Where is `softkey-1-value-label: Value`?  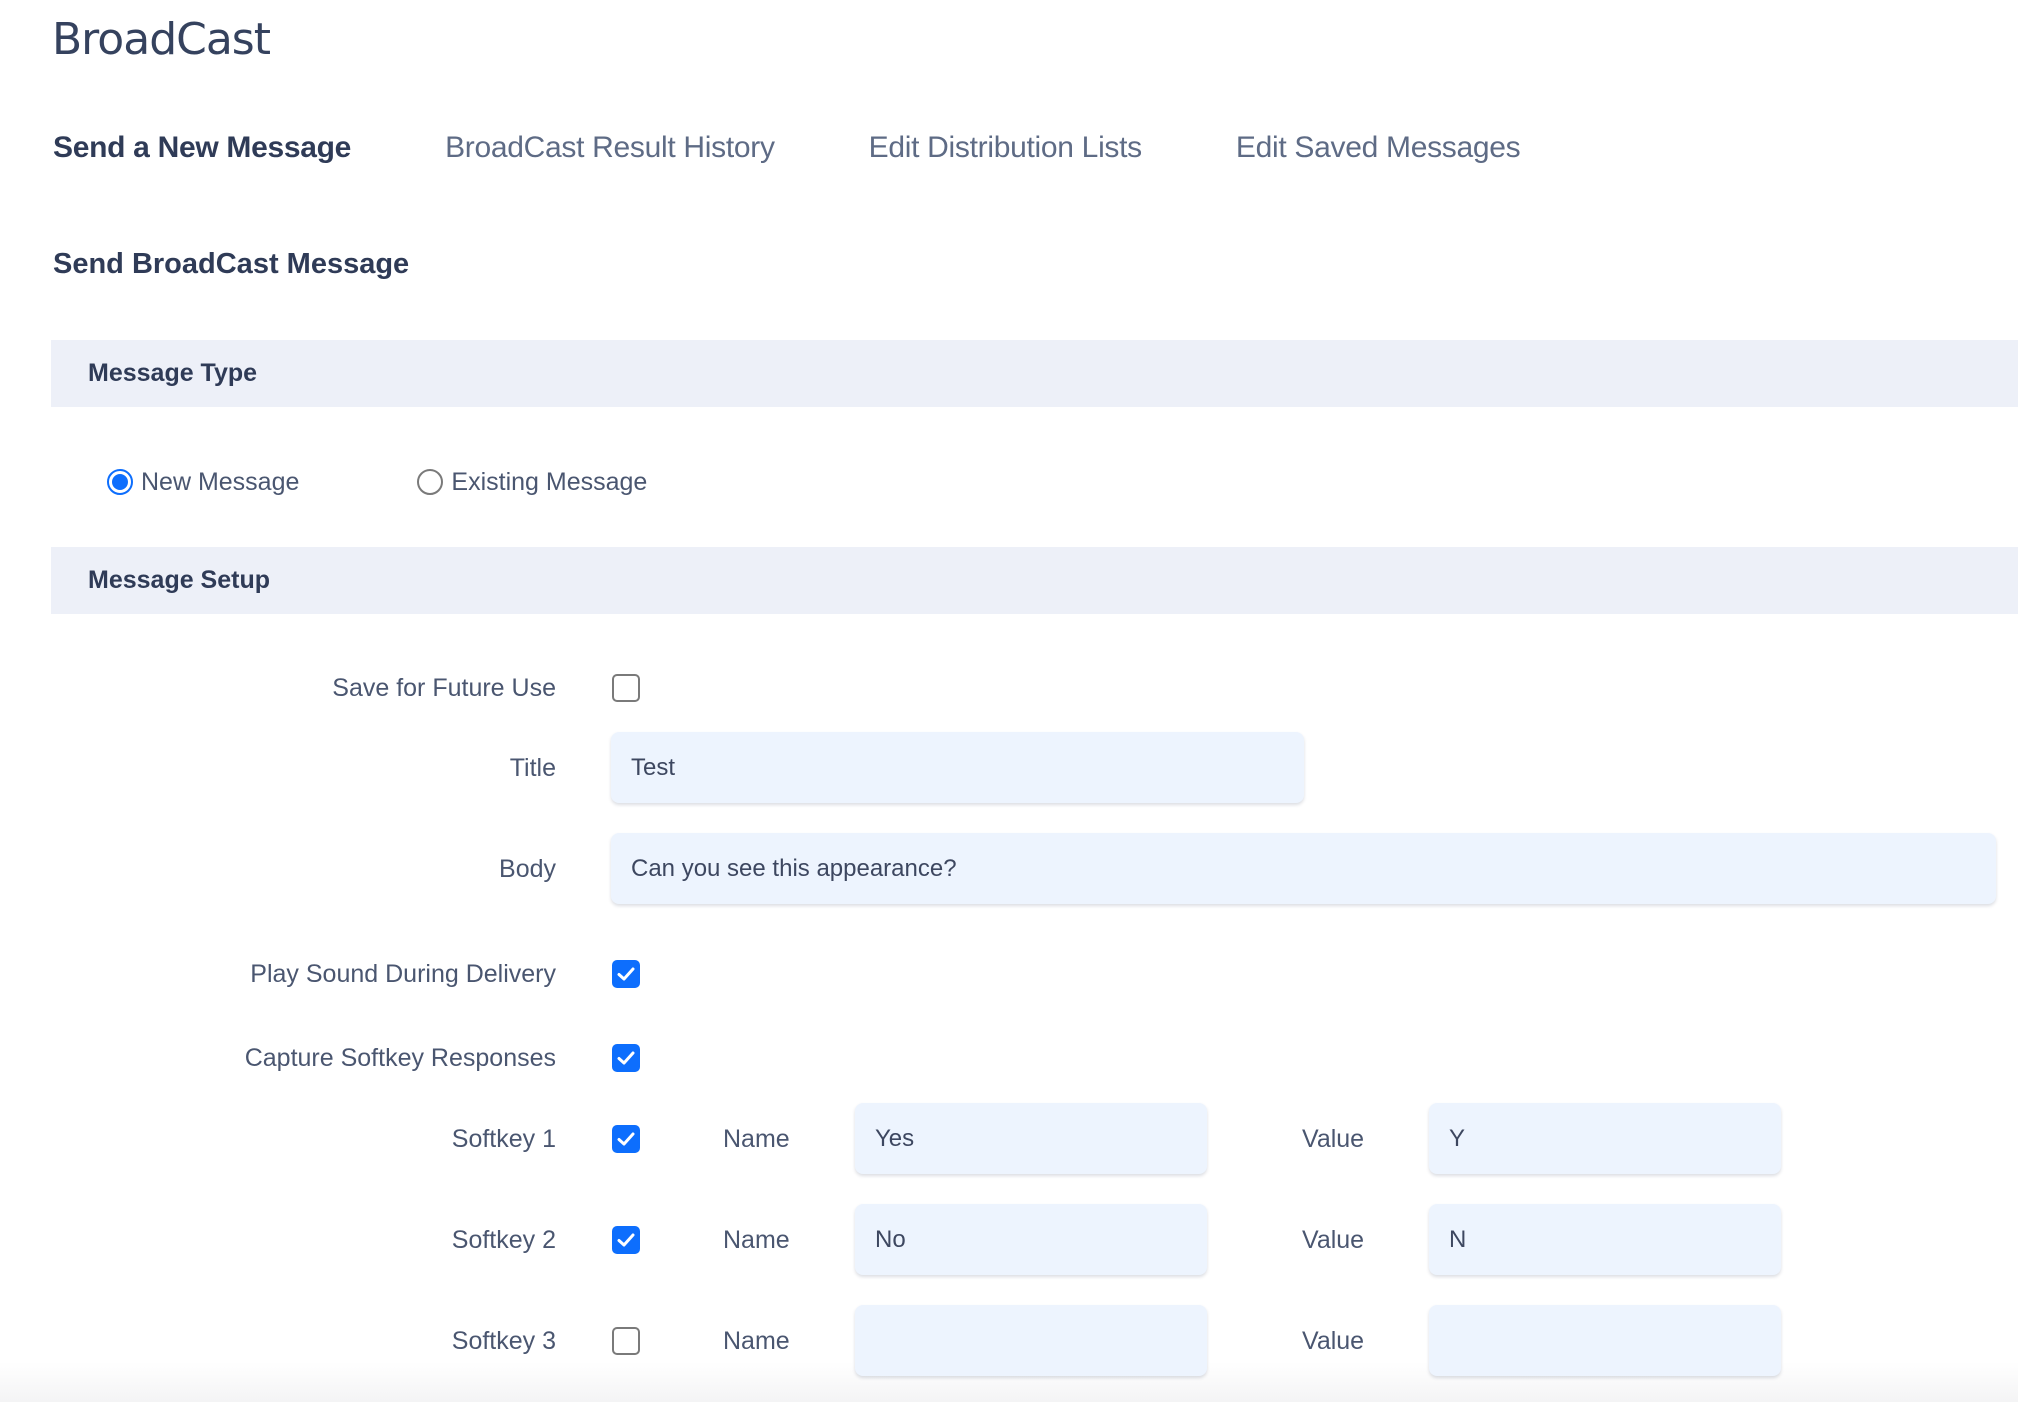
softkey-1-value-label: Value is located at coordinates (1333, 1139).